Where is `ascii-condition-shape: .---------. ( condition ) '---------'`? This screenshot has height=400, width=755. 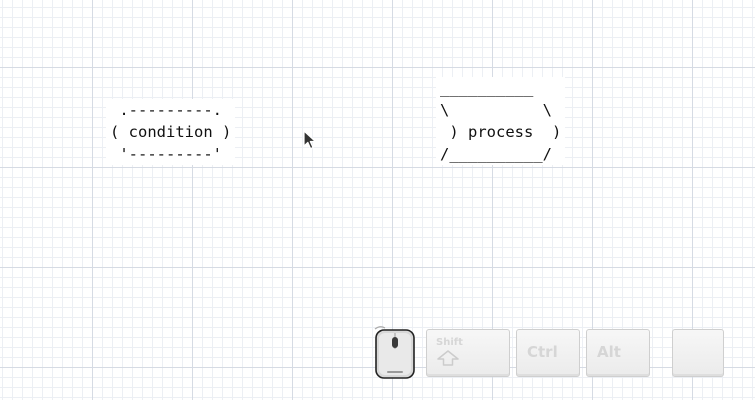
ascii-condition-shape: .---------. ( condition ) '---------' is located at coordinates (171, 132).